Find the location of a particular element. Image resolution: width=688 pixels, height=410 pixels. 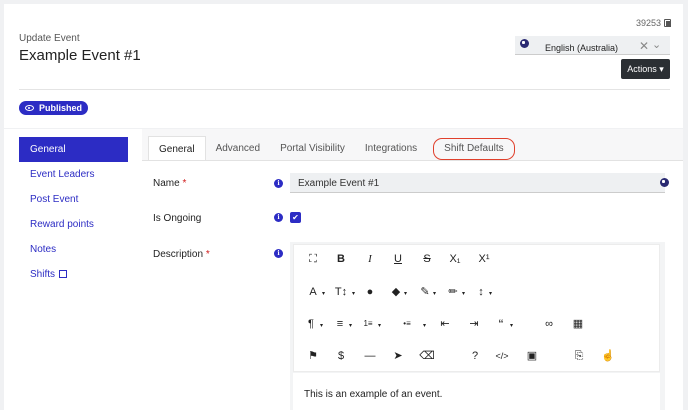

underline-icon: U is located at coordinates (398, 259).